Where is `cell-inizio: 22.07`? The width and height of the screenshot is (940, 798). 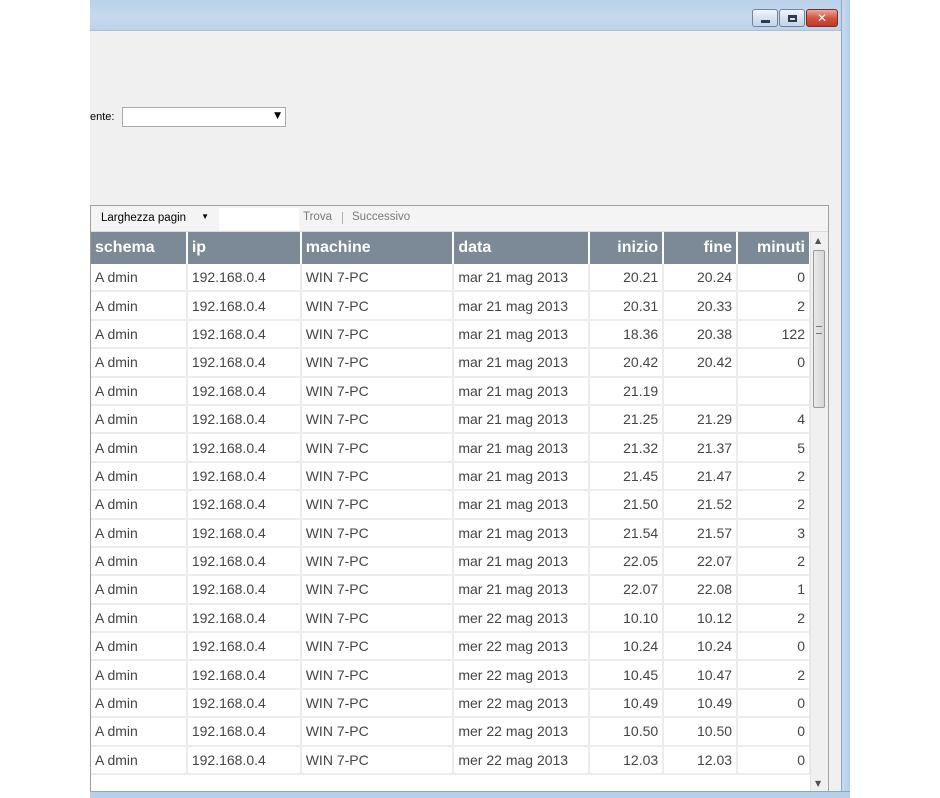
cell-inizio: 22.07 is located at coordinates (627, 590).